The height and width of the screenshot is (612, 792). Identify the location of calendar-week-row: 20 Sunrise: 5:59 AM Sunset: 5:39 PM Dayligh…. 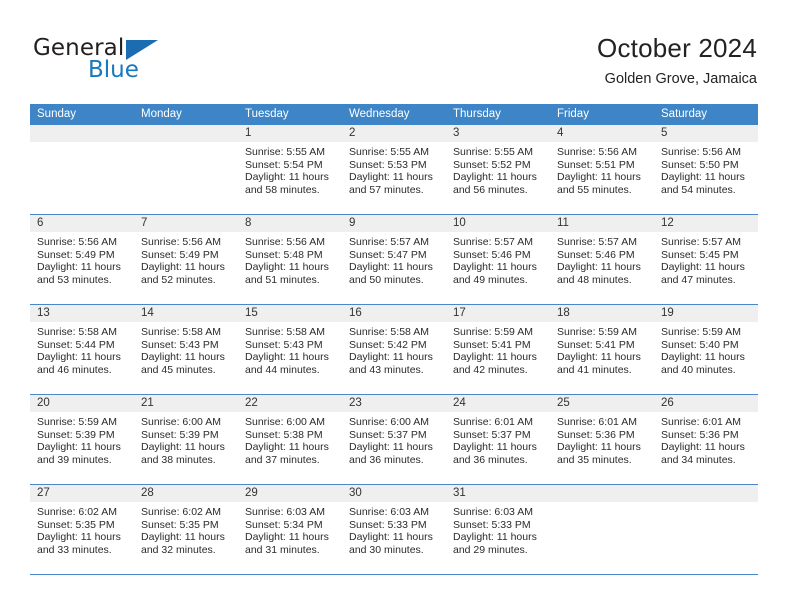
(394, 439).